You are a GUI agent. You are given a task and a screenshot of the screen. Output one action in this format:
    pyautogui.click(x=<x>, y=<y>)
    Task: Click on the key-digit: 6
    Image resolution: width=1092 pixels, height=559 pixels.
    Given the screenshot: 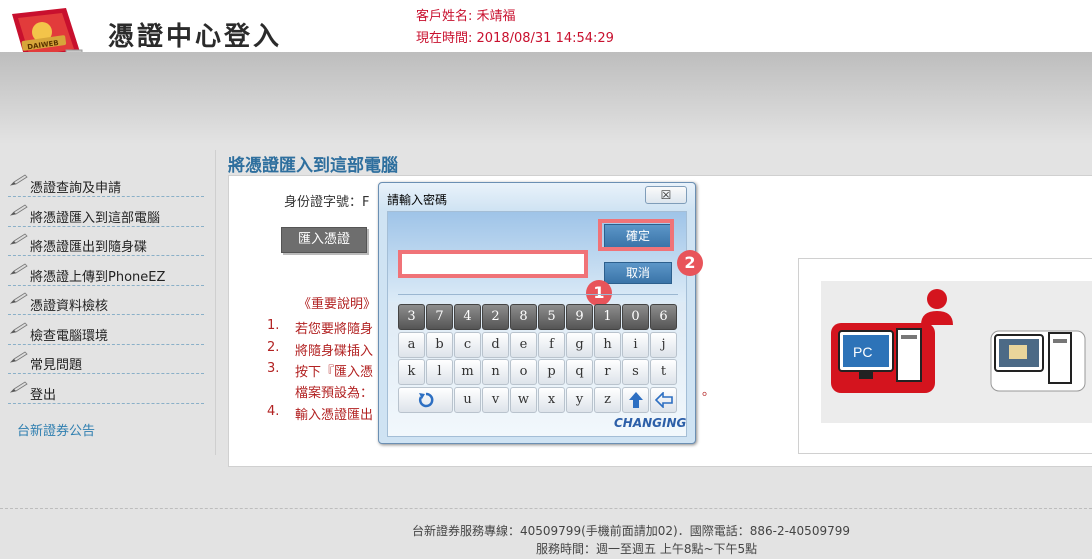 What is the action you would take?
    pyautogui.click(x=663, y=317)
    